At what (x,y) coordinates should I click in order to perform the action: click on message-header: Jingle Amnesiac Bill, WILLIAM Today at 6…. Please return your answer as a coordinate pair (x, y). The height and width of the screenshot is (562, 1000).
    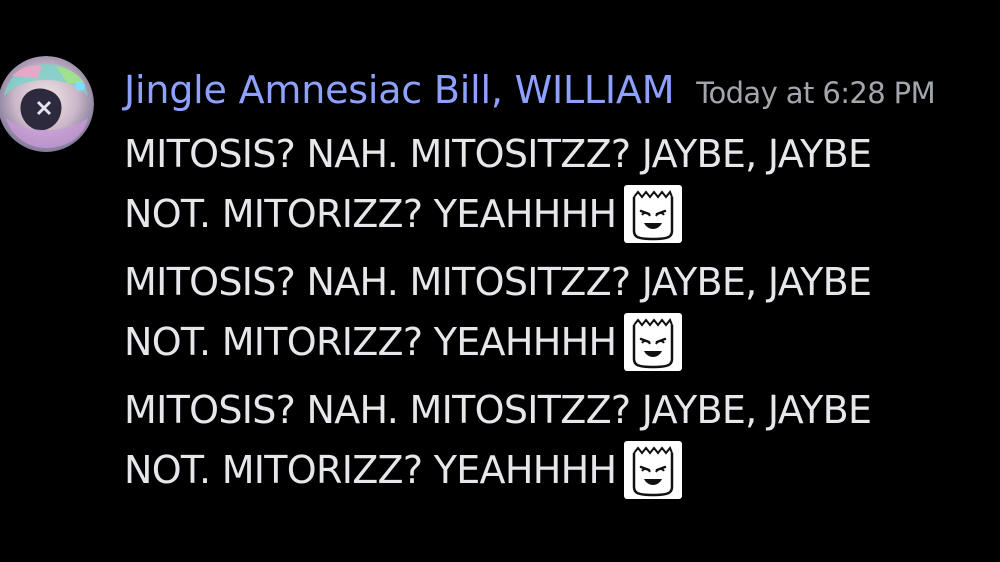
    Looking at the image, I should click on (530, 90).